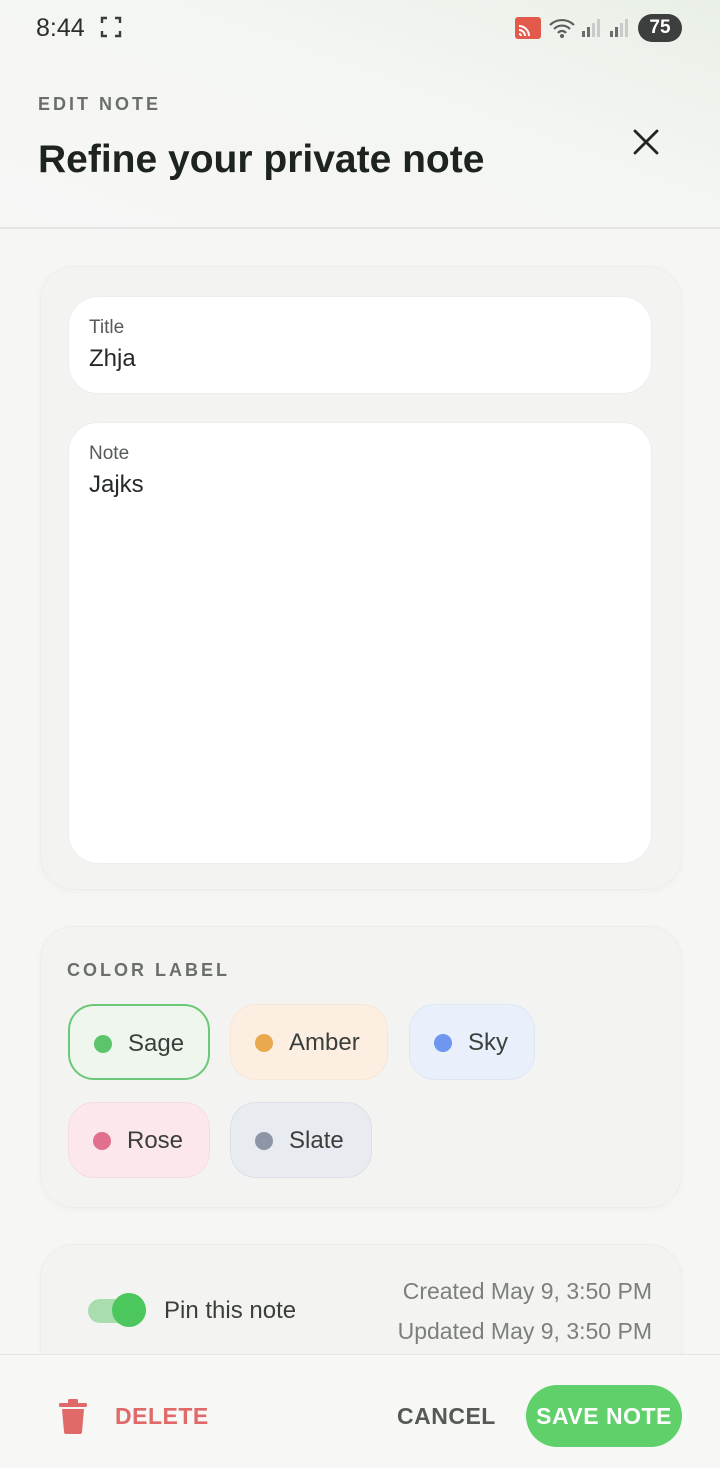  I want to click on header-divider, so click(360, 228).